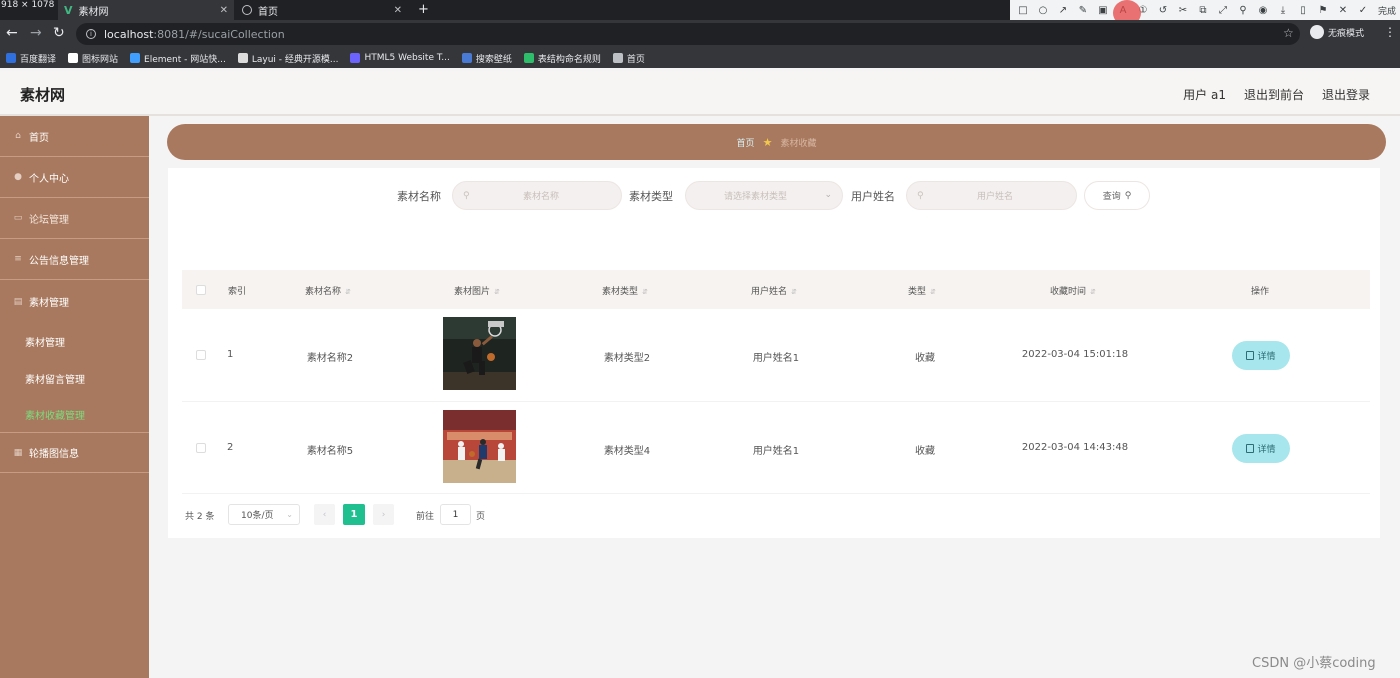 This screenshot has width=1400, height=678. What do you see at coordinates (1023, 10) in the screenshot?
I see `rectangle-icon: □` at bounding box center [1023, 10].